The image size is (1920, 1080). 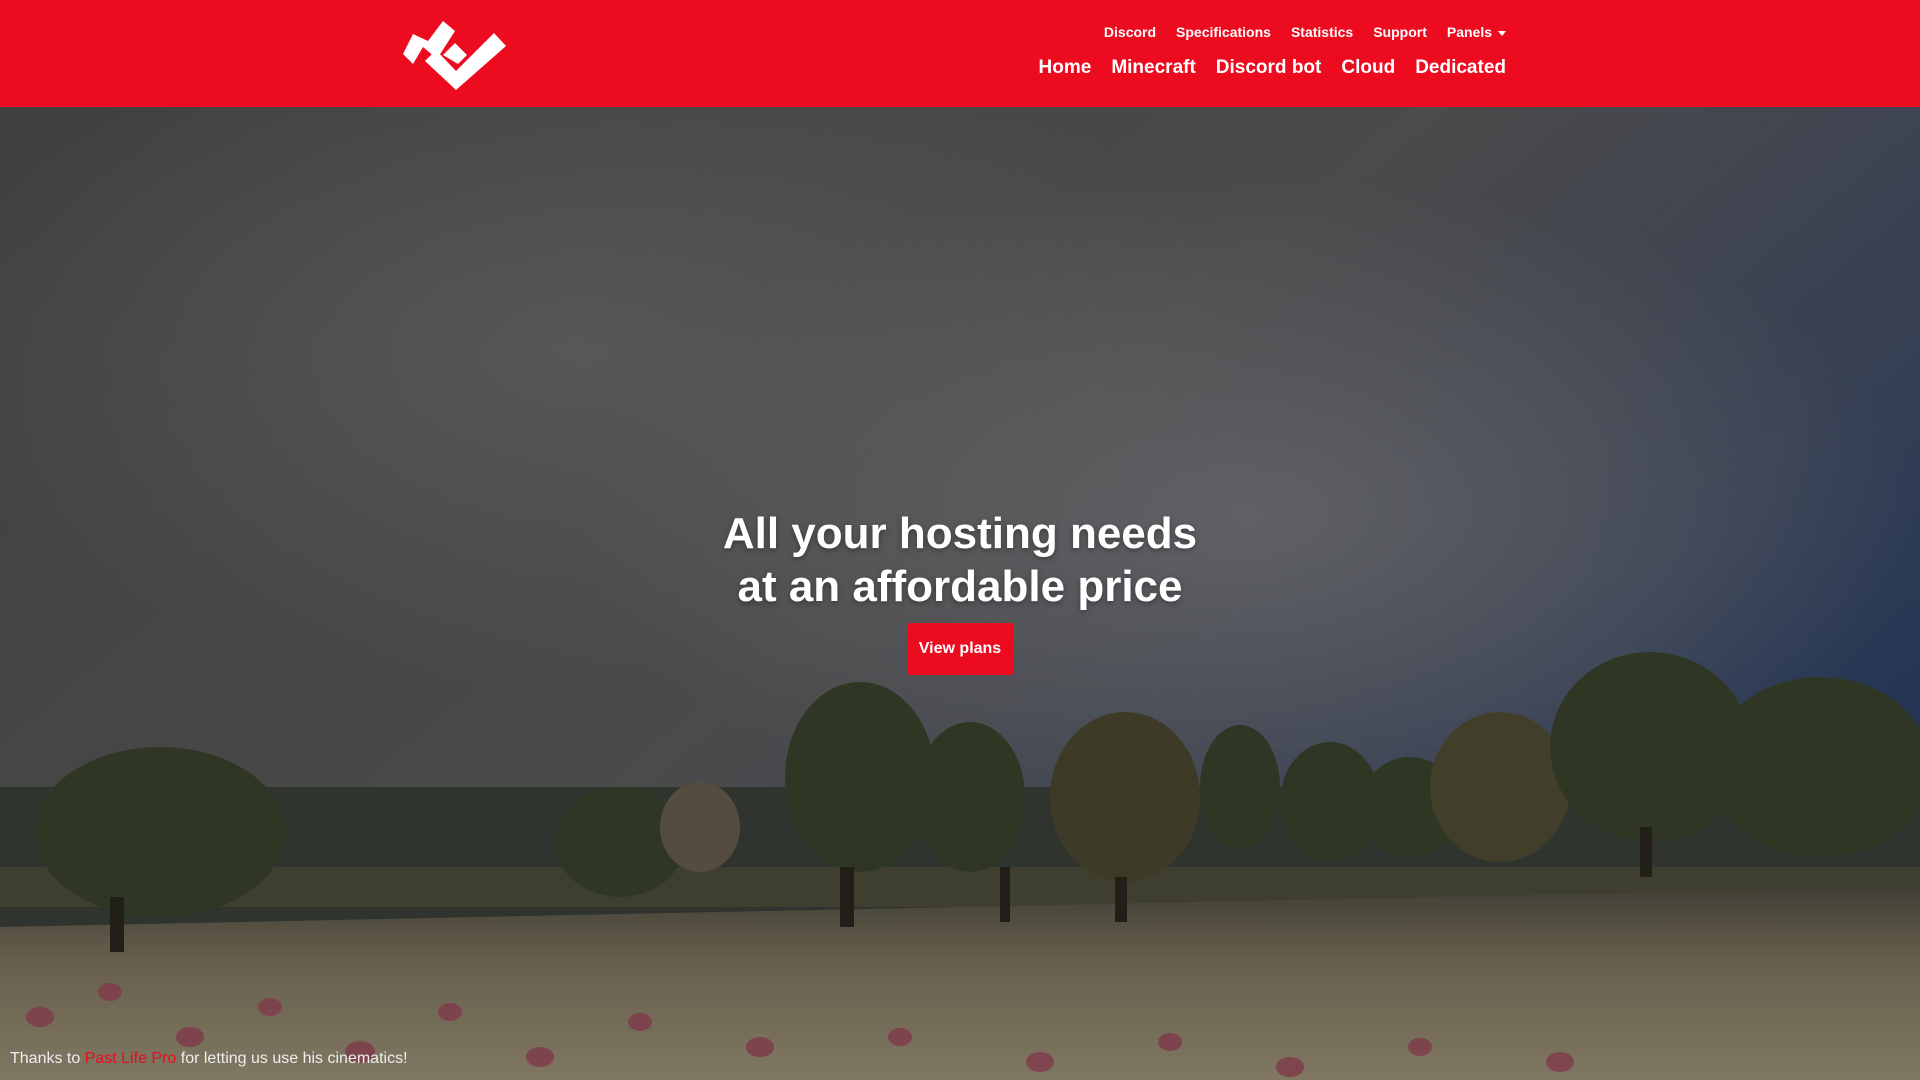 I want to click on headline-line-2: at an affordable price, so click(x=960, y=586).